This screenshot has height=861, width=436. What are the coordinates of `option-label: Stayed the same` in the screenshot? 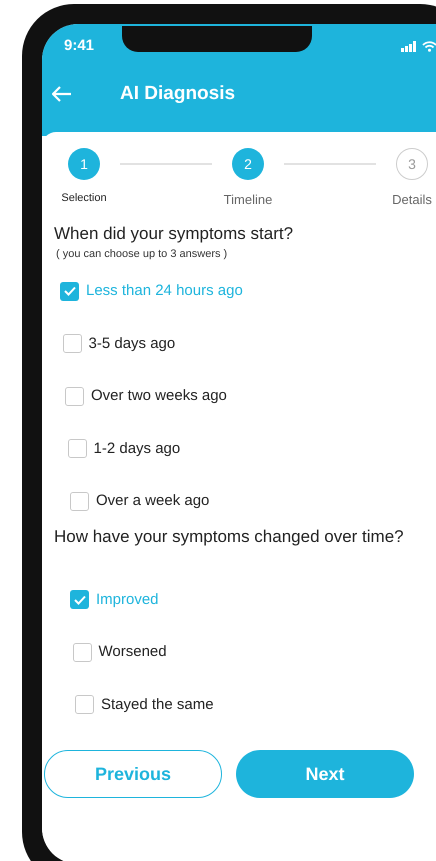 It's located at (157, 705).